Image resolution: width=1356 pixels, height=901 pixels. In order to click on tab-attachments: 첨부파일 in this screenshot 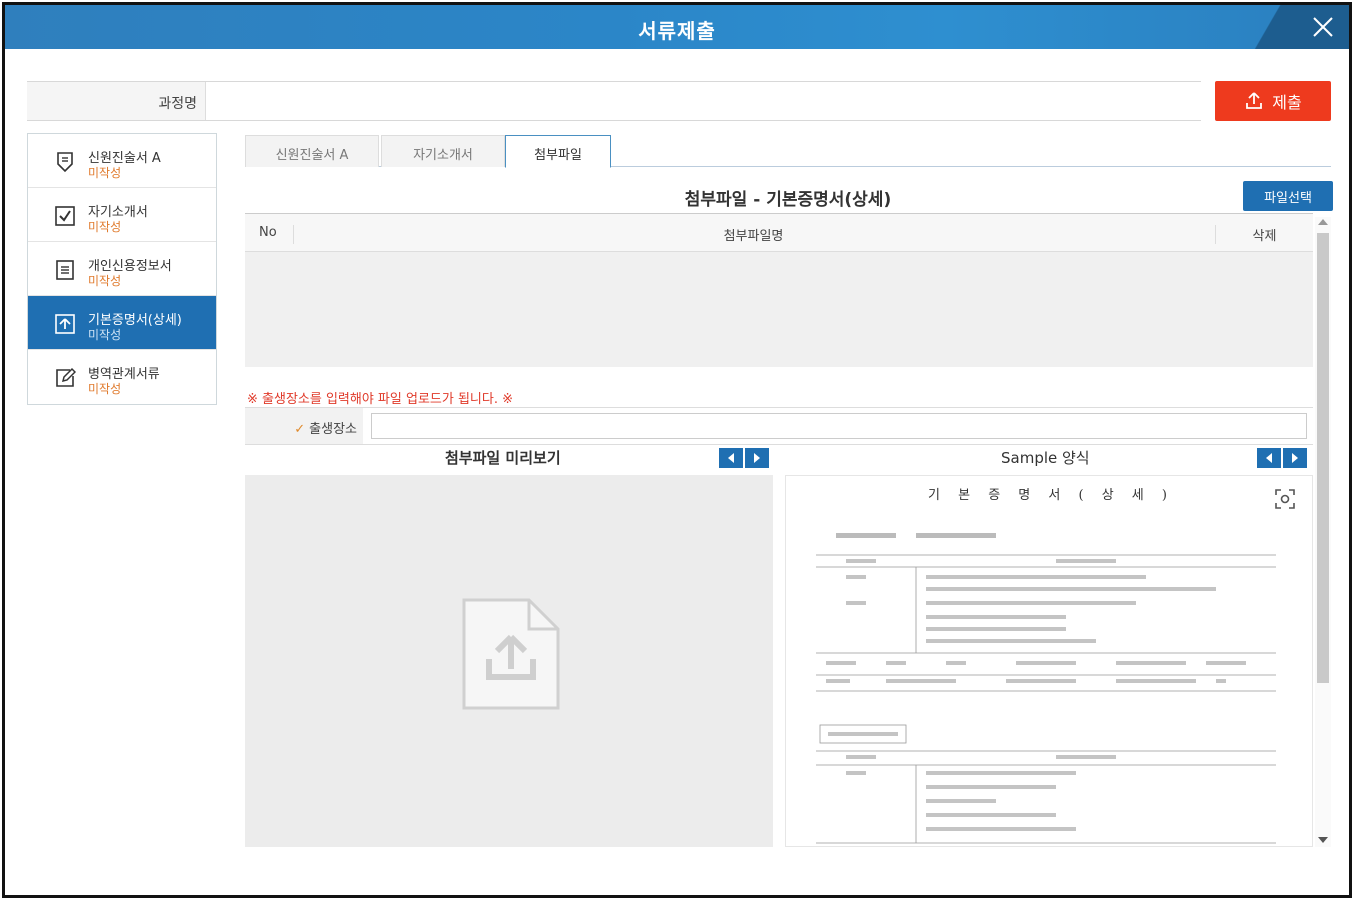, I will do `click(558, 151)`.